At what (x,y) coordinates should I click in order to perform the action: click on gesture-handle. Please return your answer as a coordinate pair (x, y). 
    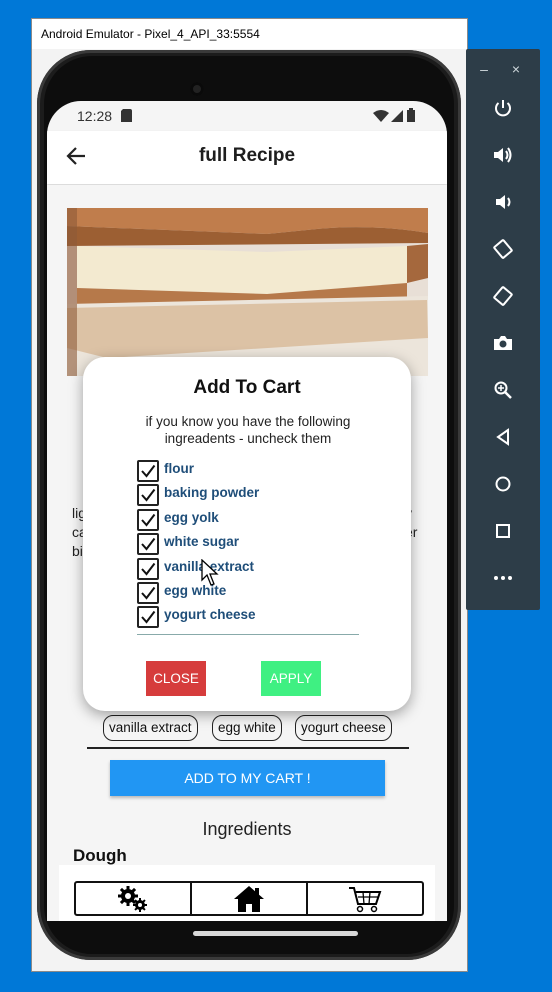
    Looking at the image, I should click on (275, 933).